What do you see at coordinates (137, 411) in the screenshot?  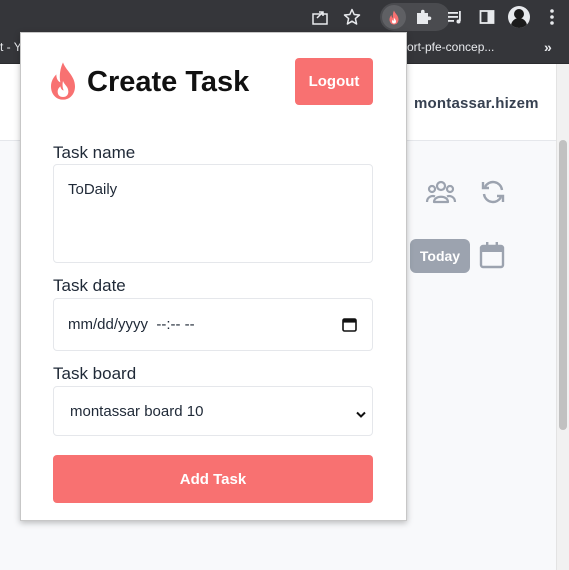 I see `task-board-value: montassar board 10` at bounding box center [137, 411].